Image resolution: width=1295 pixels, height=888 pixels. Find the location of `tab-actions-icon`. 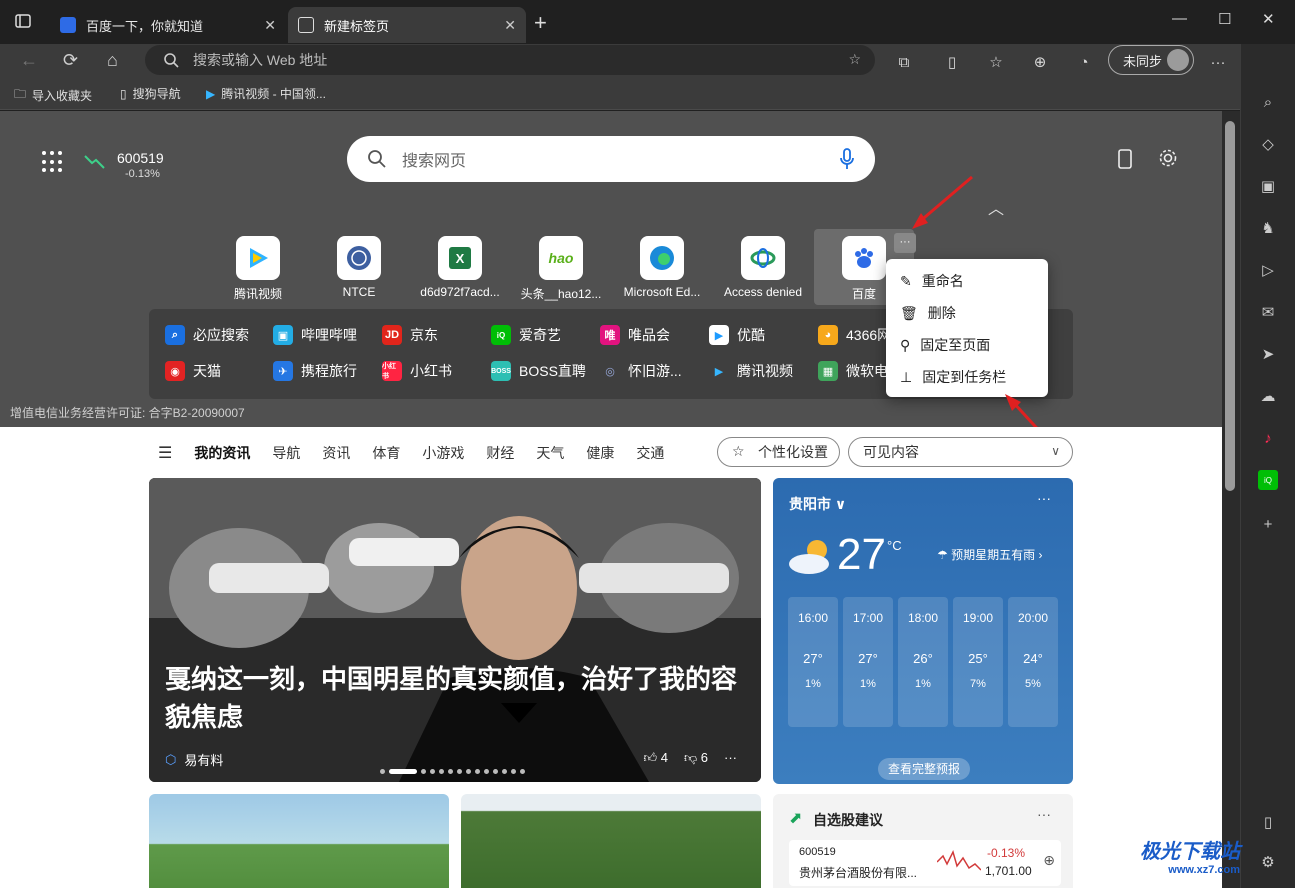

tab-actions-icon is located at coordinates (25, 23).